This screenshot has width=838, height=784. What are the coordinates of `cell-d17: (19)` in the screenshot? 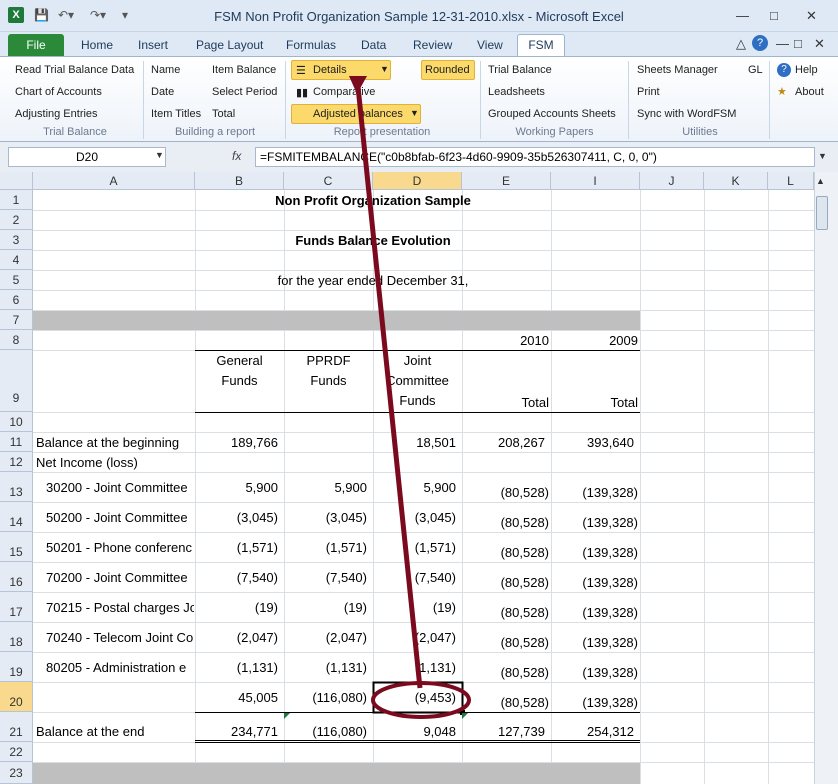 It's located at (414, 607).